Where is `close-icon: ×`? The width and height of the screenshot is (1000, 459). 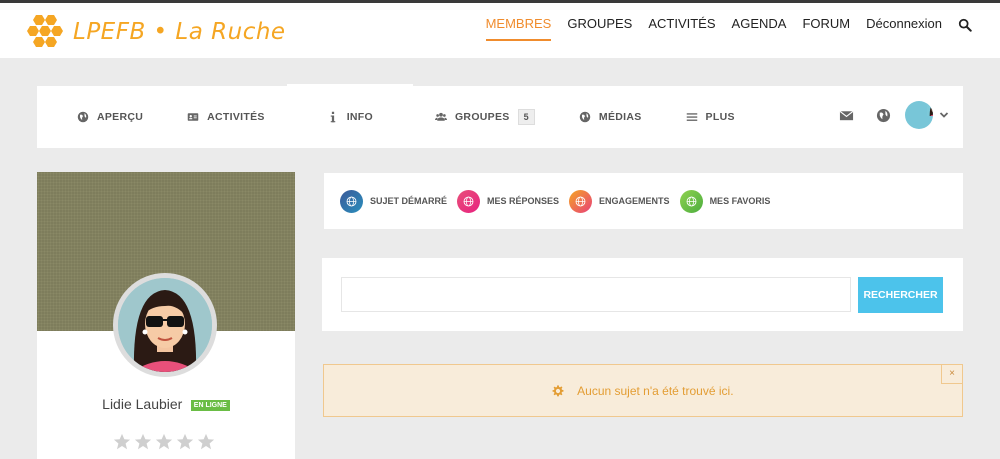
close-icon: × is located at coordinates (952, 374).